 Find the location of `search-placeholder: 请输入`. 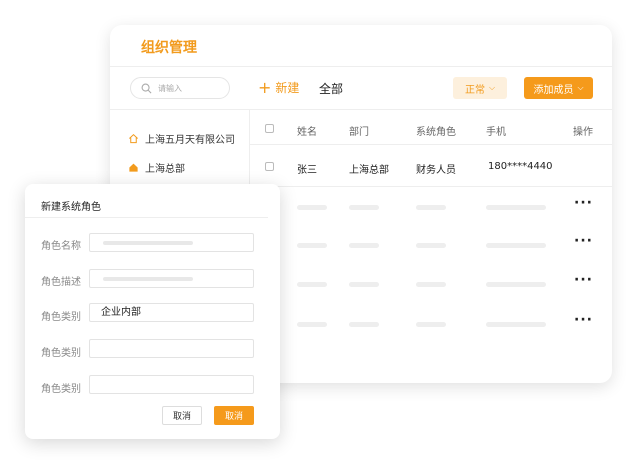

search-placeholder: 请输入 is located at coordinates (170, 88).